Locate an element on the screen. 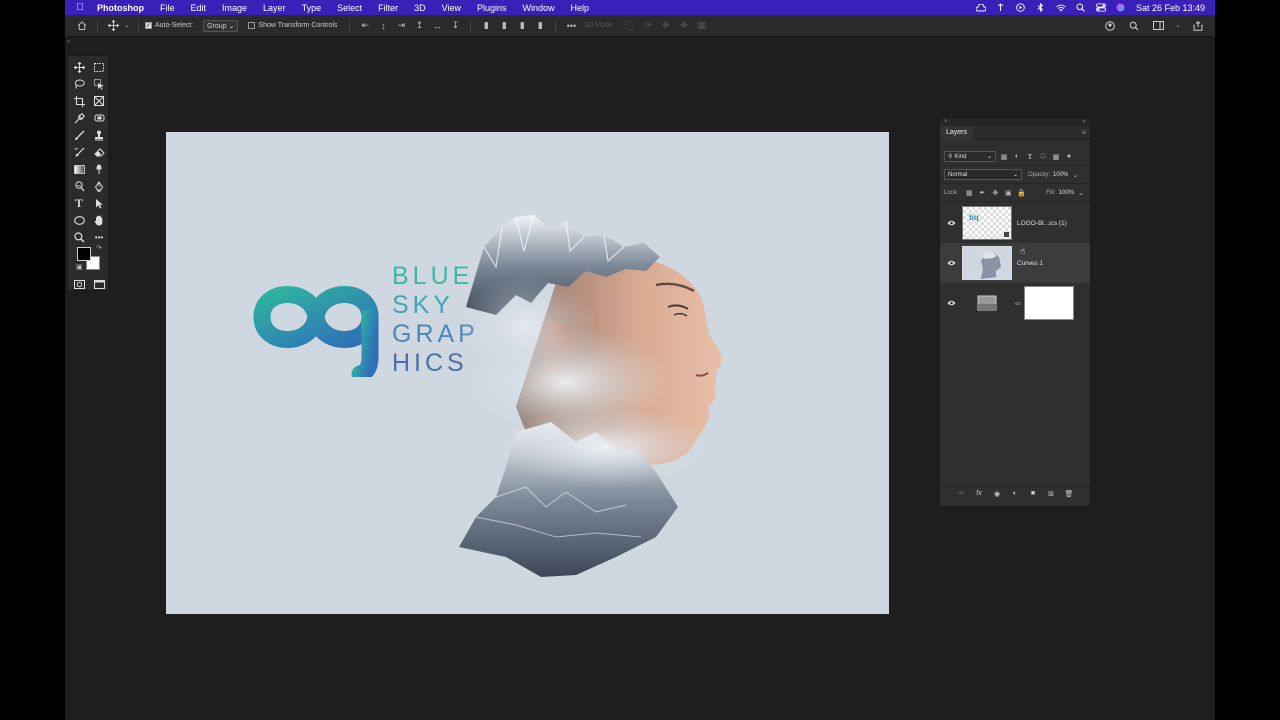 The height and width of the screenshot is (720, 1280). smudge-tool-icon is located at coordinates (99, 169).